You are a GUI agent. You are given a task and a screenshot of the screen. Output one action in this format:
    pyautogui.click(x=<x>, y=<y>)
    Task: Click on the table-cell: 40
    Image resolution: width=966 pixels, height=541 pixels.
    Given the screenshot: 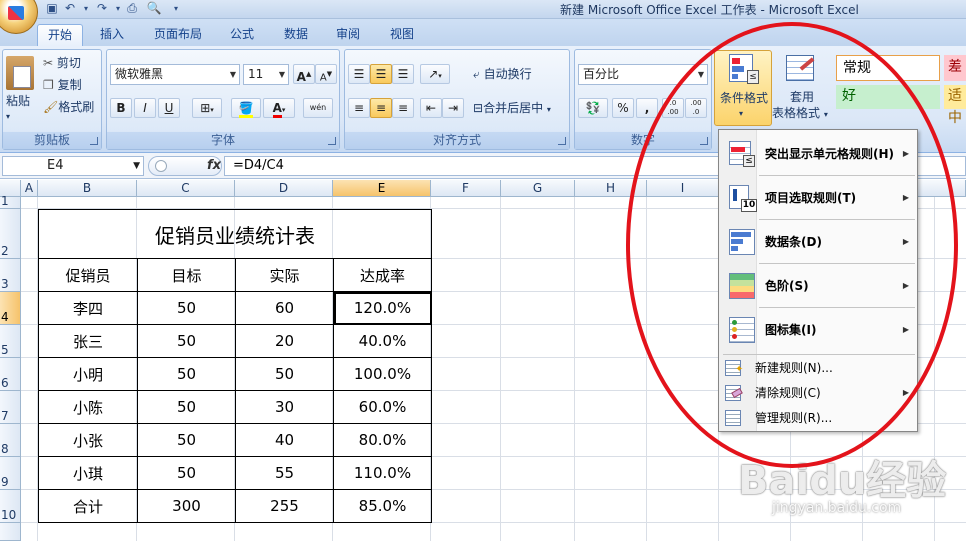 What is the action you would take?
    pyautogui.click(x=284, y=440)
    